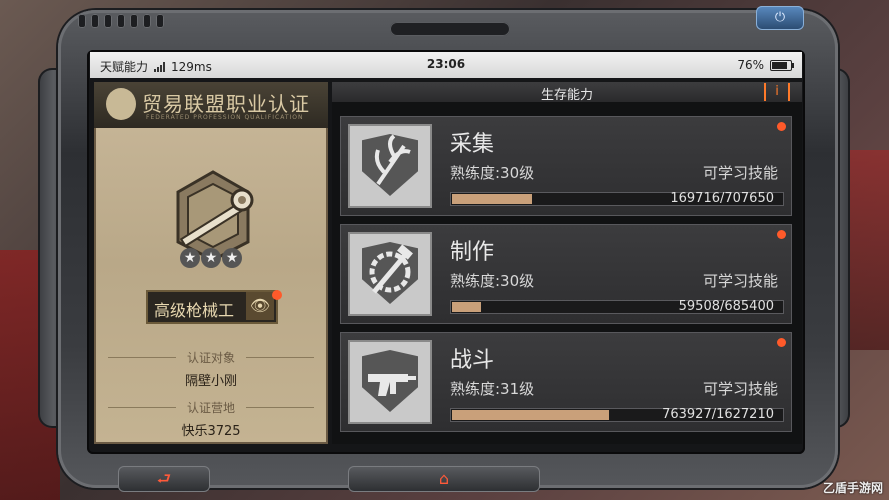 This screenshot has height=500, width=889. I want to click on certification-subtitle: FEDERATED PROFESSION QUALIFICATION, so click(225, 117).